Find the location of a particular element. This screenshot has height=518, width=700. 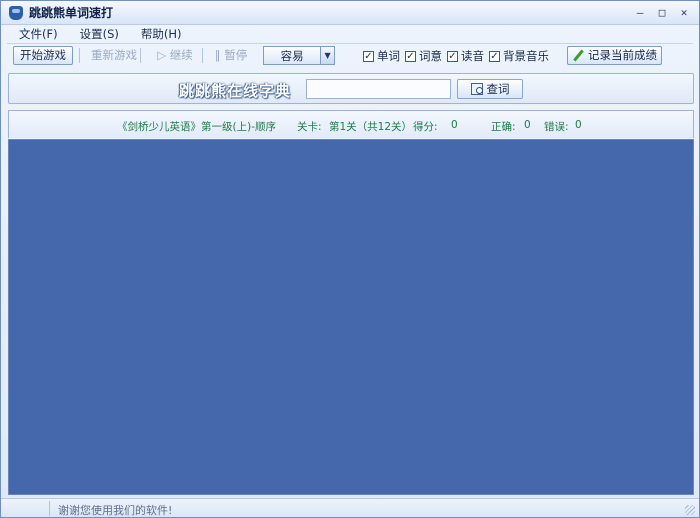

correct-label: 正确: is located at coordinates (503, 127).